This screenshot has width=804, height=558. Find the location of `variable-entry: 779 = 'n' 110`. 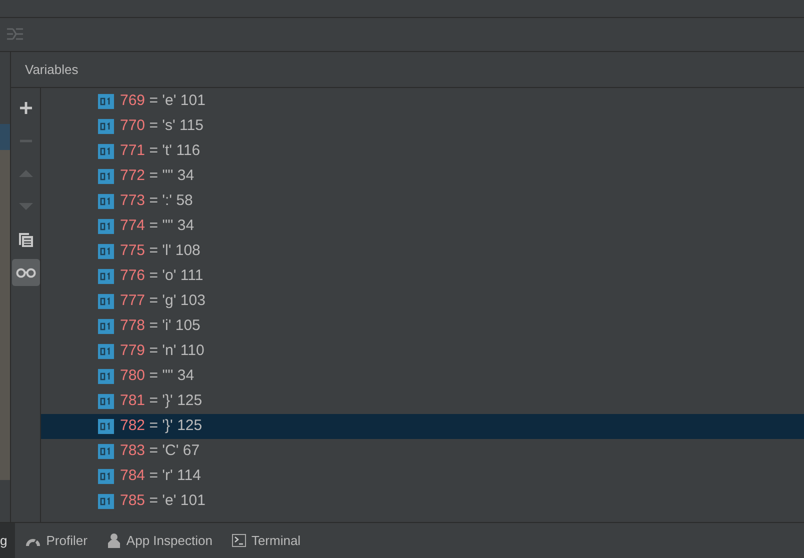

variable-entry: 779 = 'n' 110 is located at coordinates (162, 351).